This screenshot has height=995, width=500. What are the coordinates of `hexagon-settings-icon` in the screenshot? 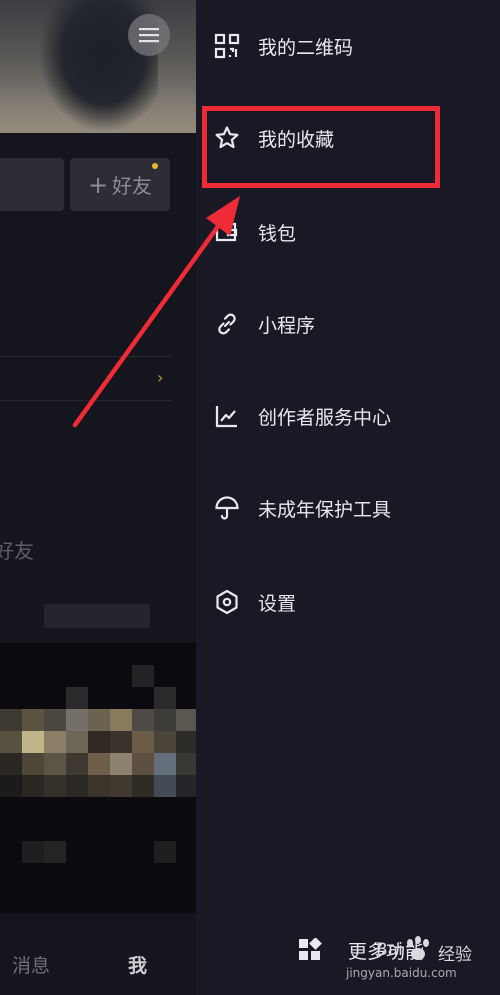 It's located at (227, 602).